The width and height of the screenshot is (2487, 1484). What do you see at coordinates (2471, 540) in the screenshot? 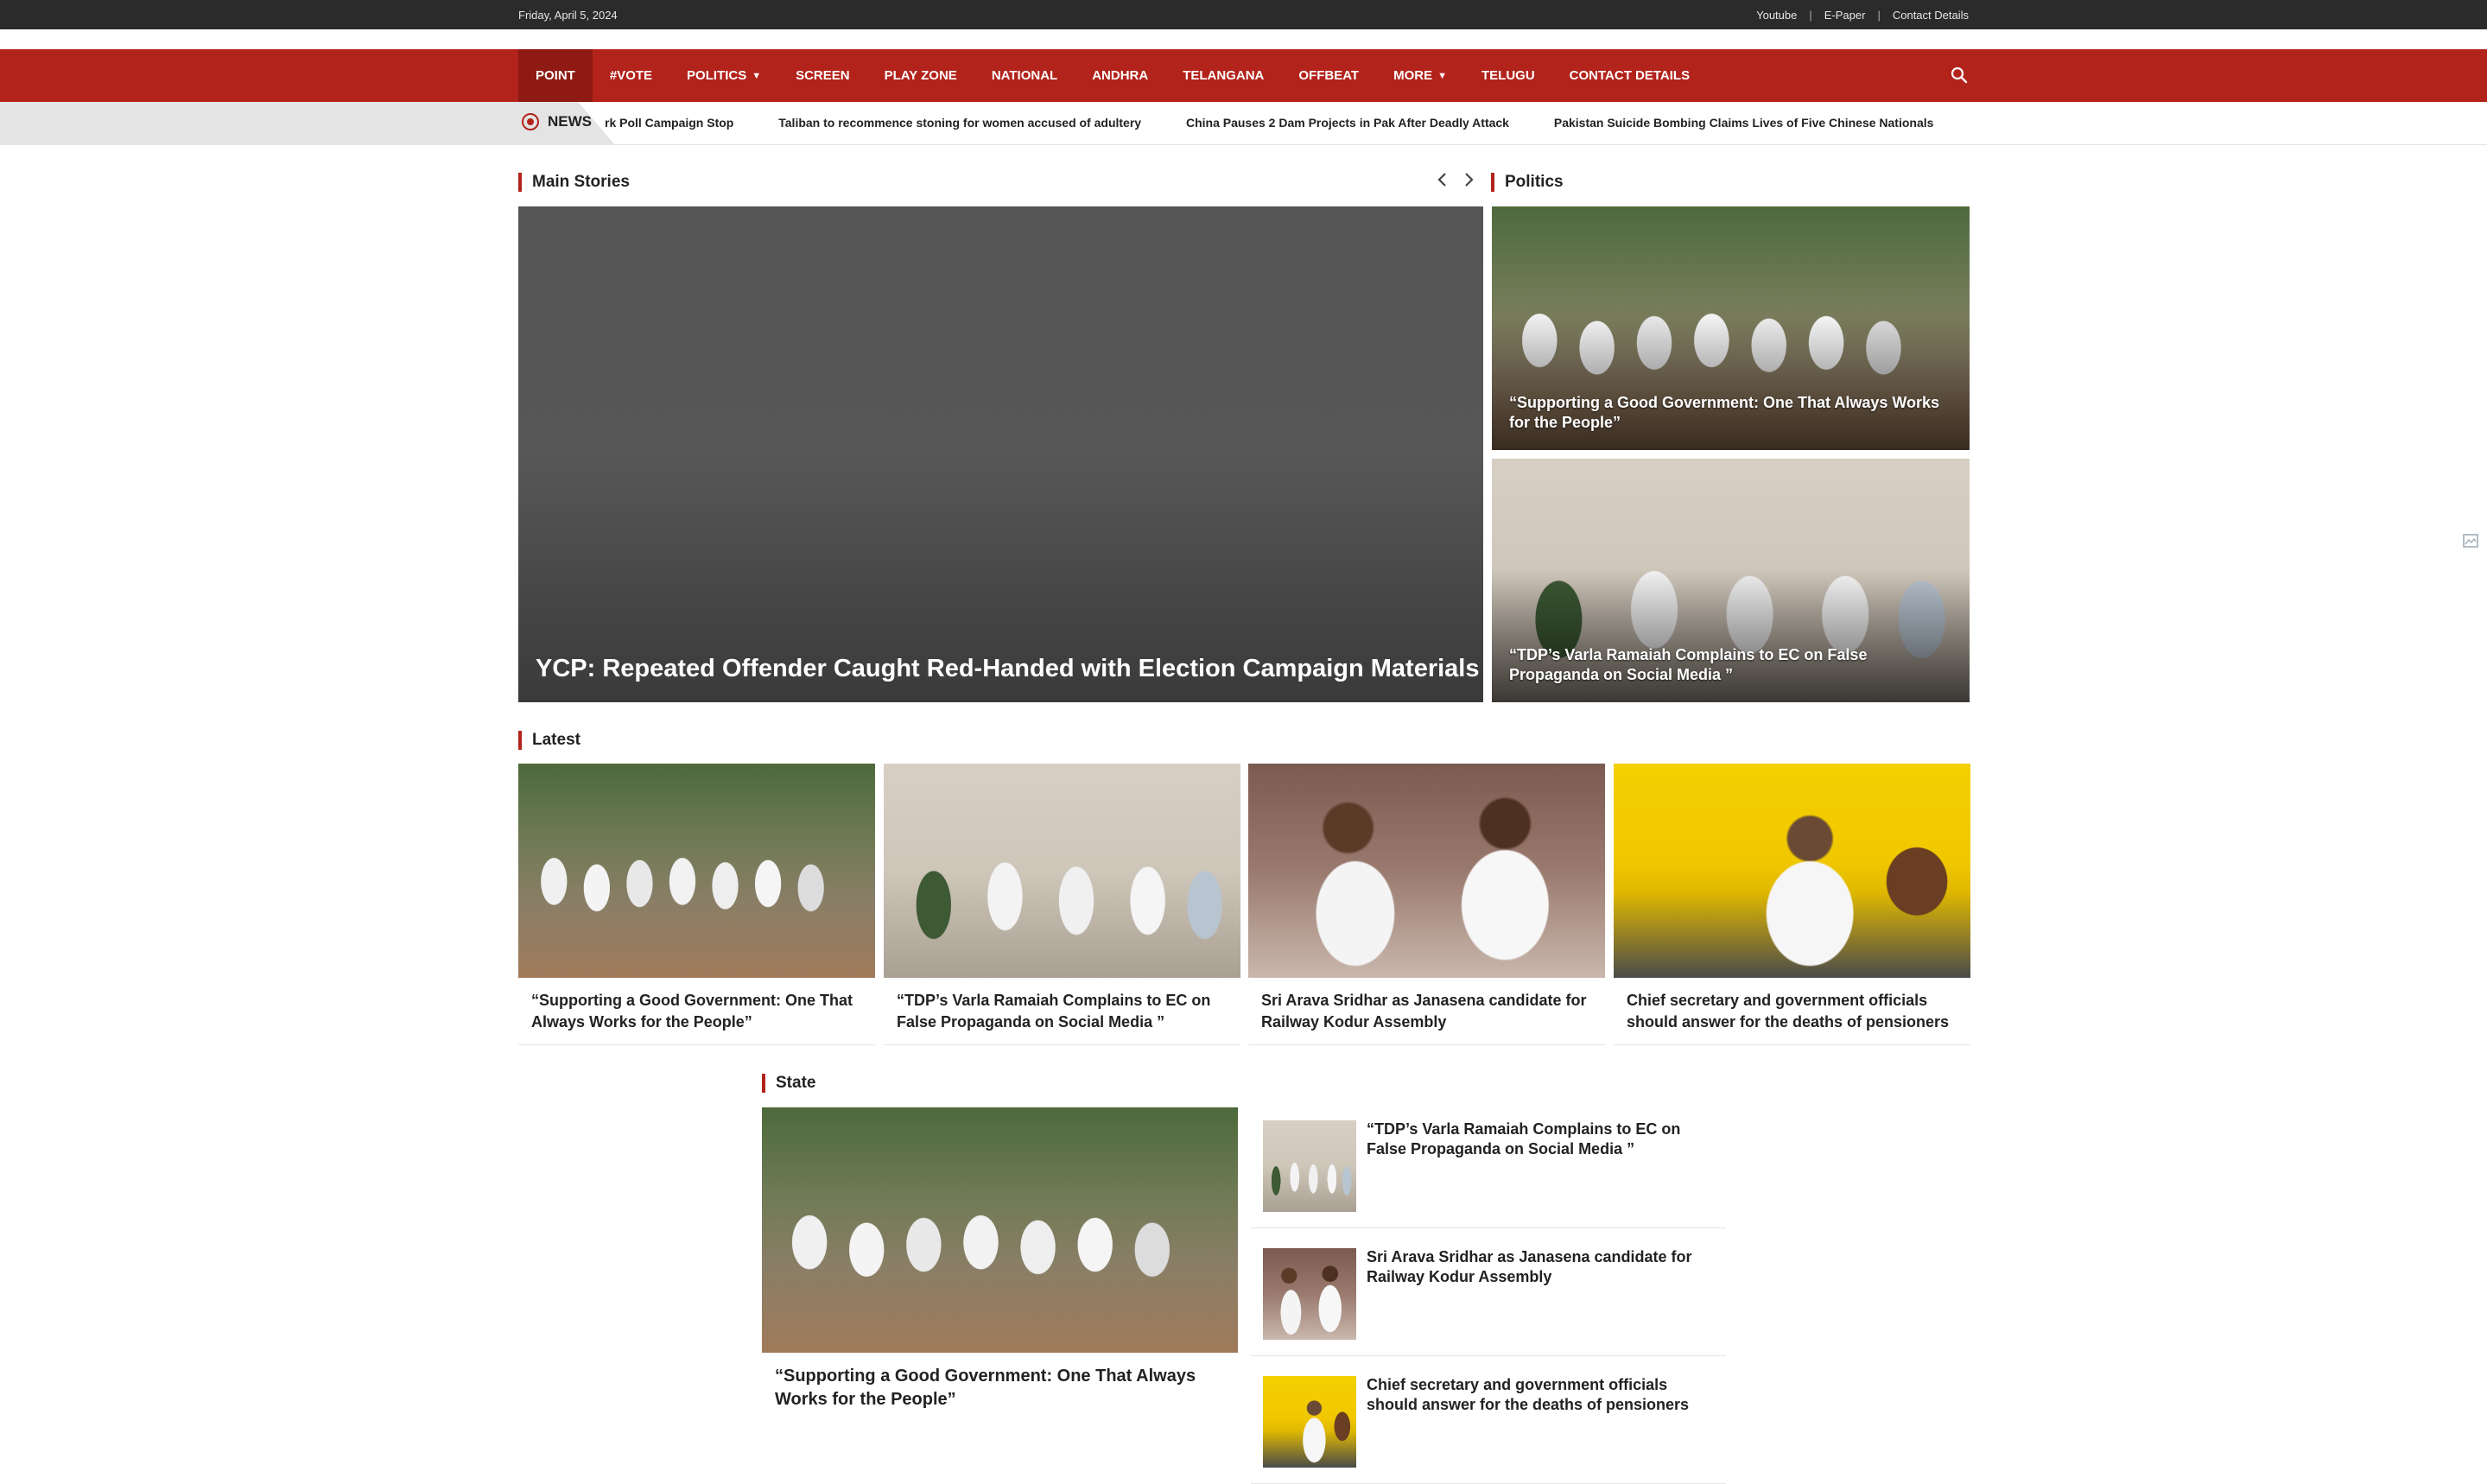
I see `broken-image-icon` at bounding box center [2471, 540].